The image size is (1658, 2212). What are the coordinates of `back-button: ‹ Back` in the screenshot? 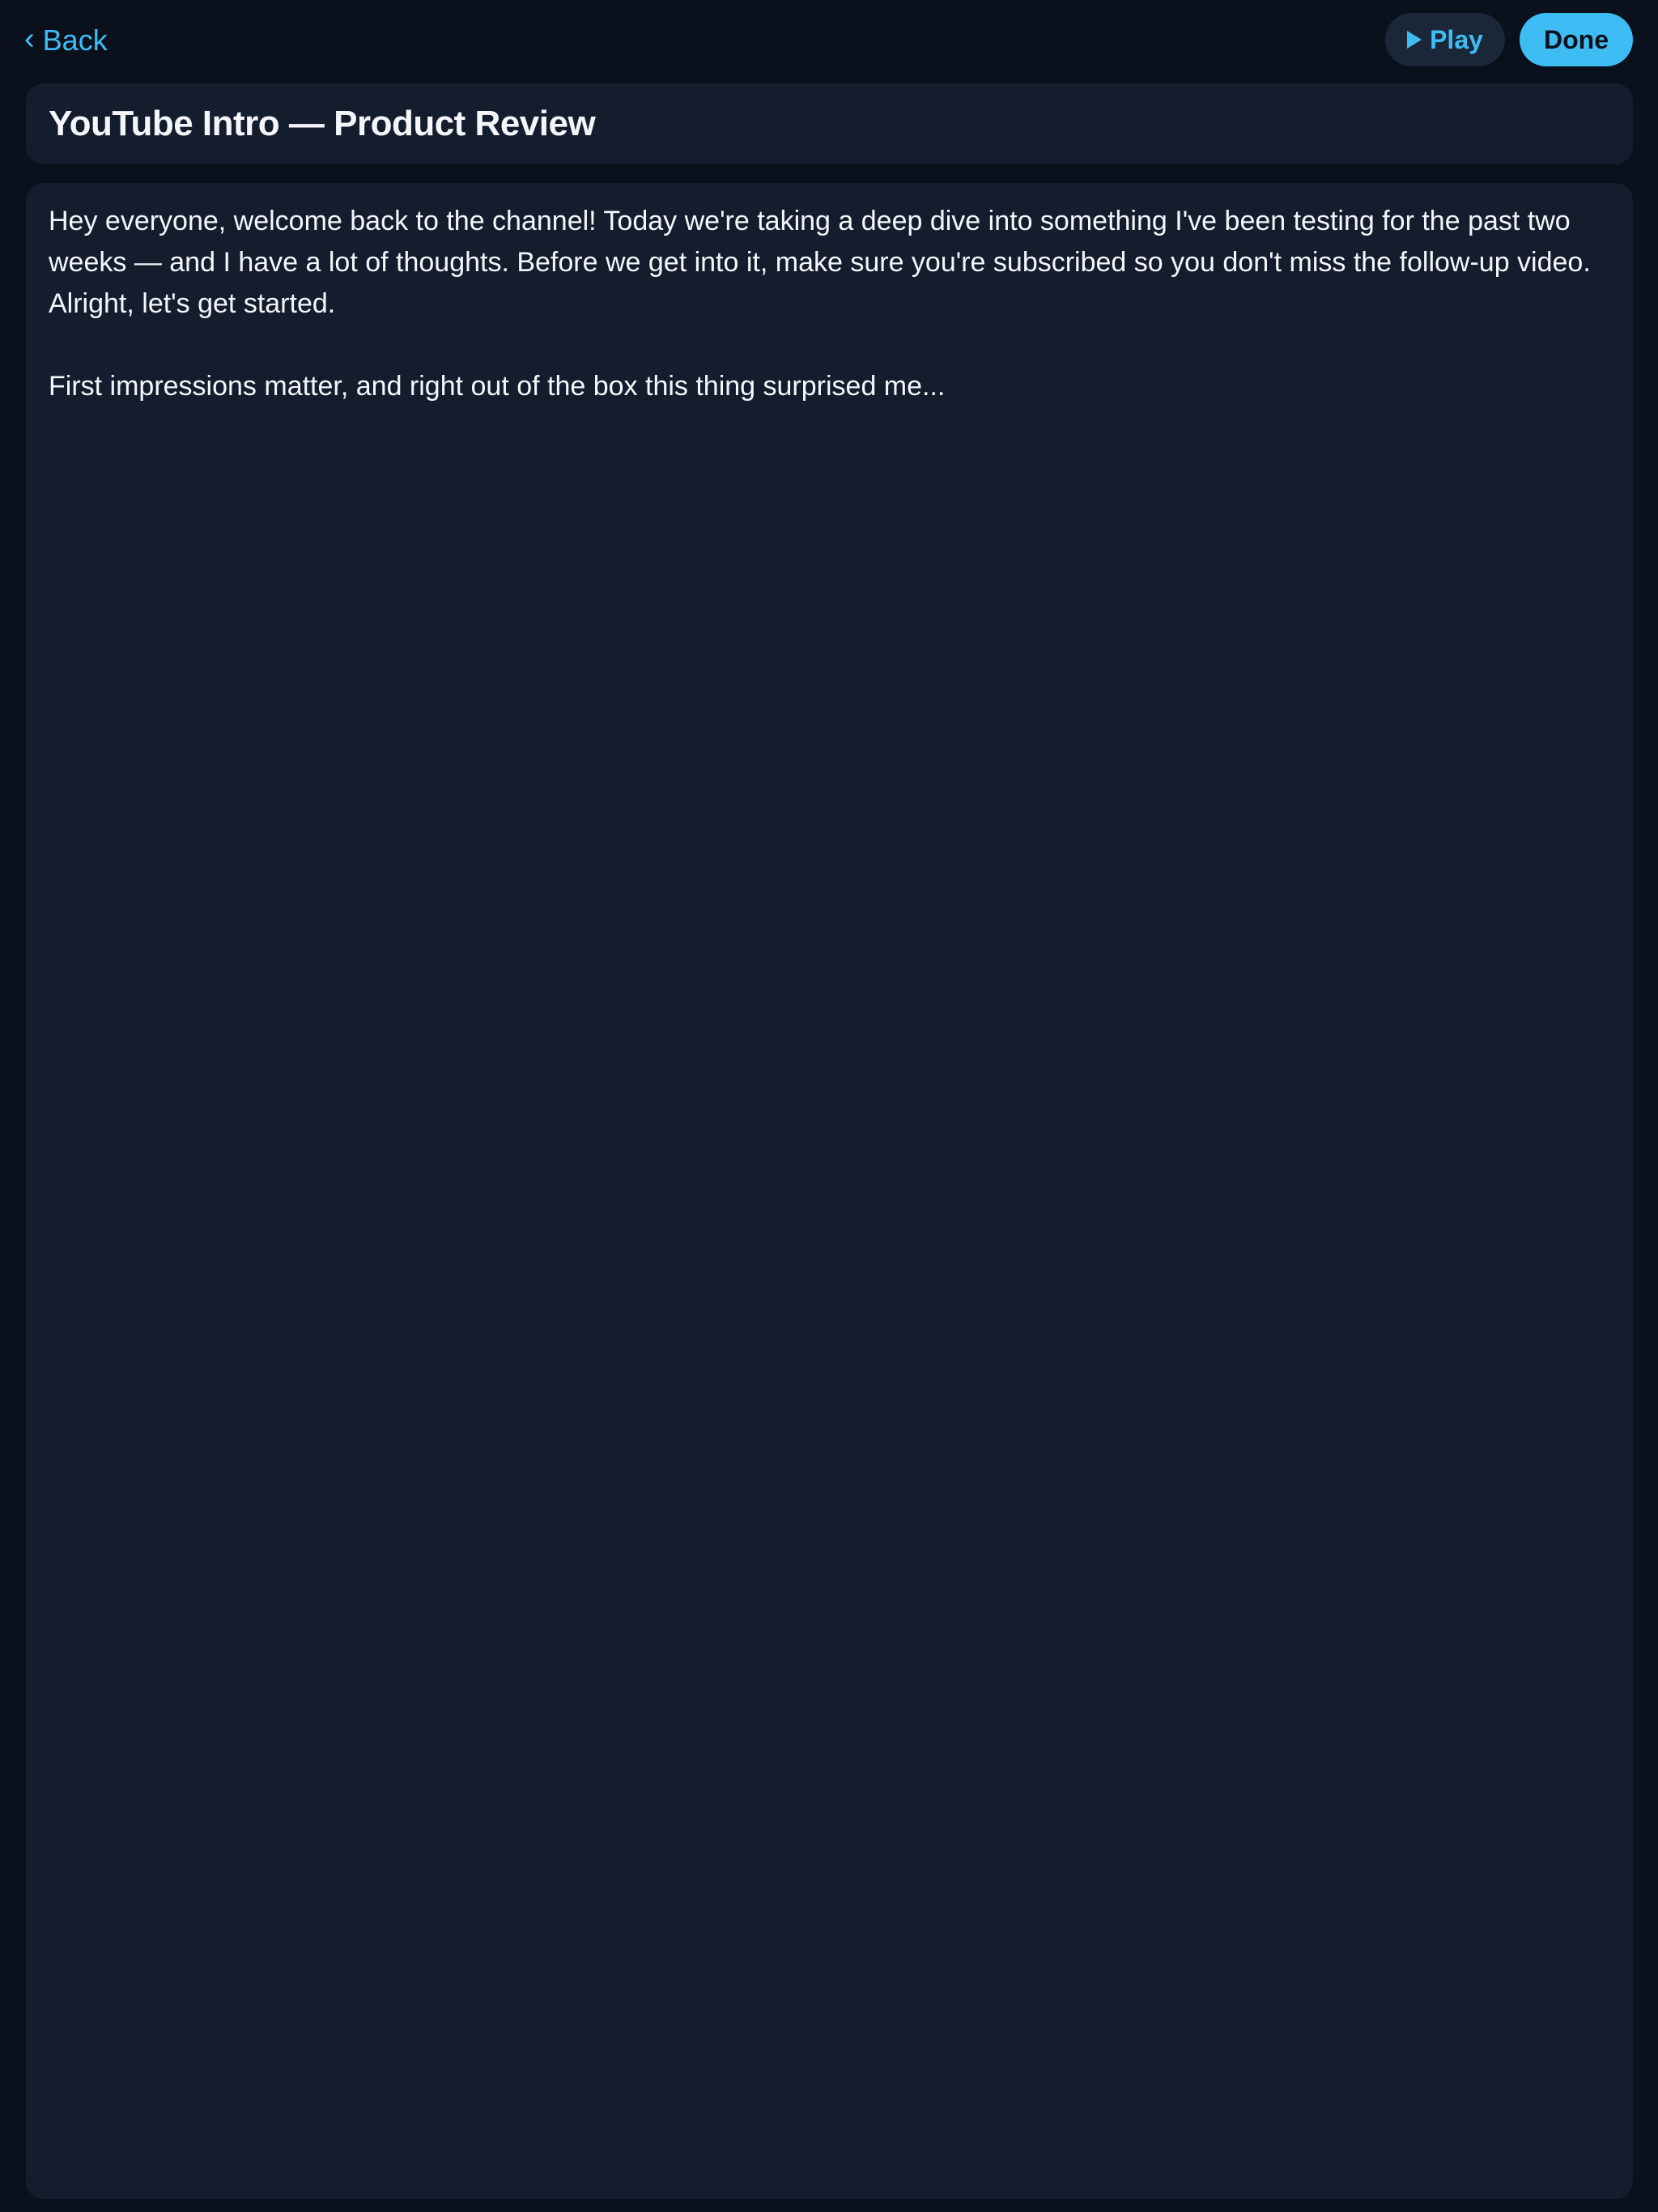 It's located at (66, 41).